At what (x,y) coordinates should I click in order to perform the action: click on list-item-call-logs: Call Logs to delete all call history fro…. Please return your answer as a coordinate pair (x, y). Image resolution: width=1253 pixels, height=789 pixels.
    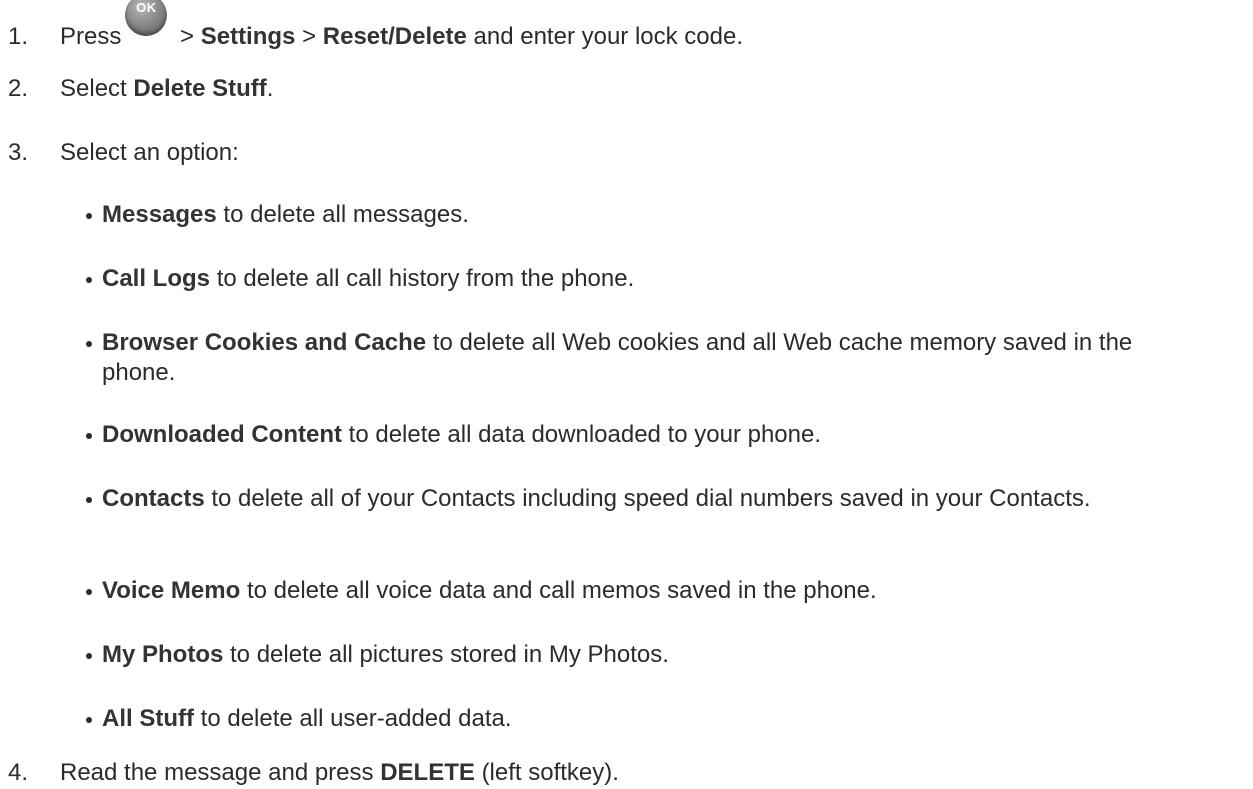
    Looking at the image, I should click on (649, 279).